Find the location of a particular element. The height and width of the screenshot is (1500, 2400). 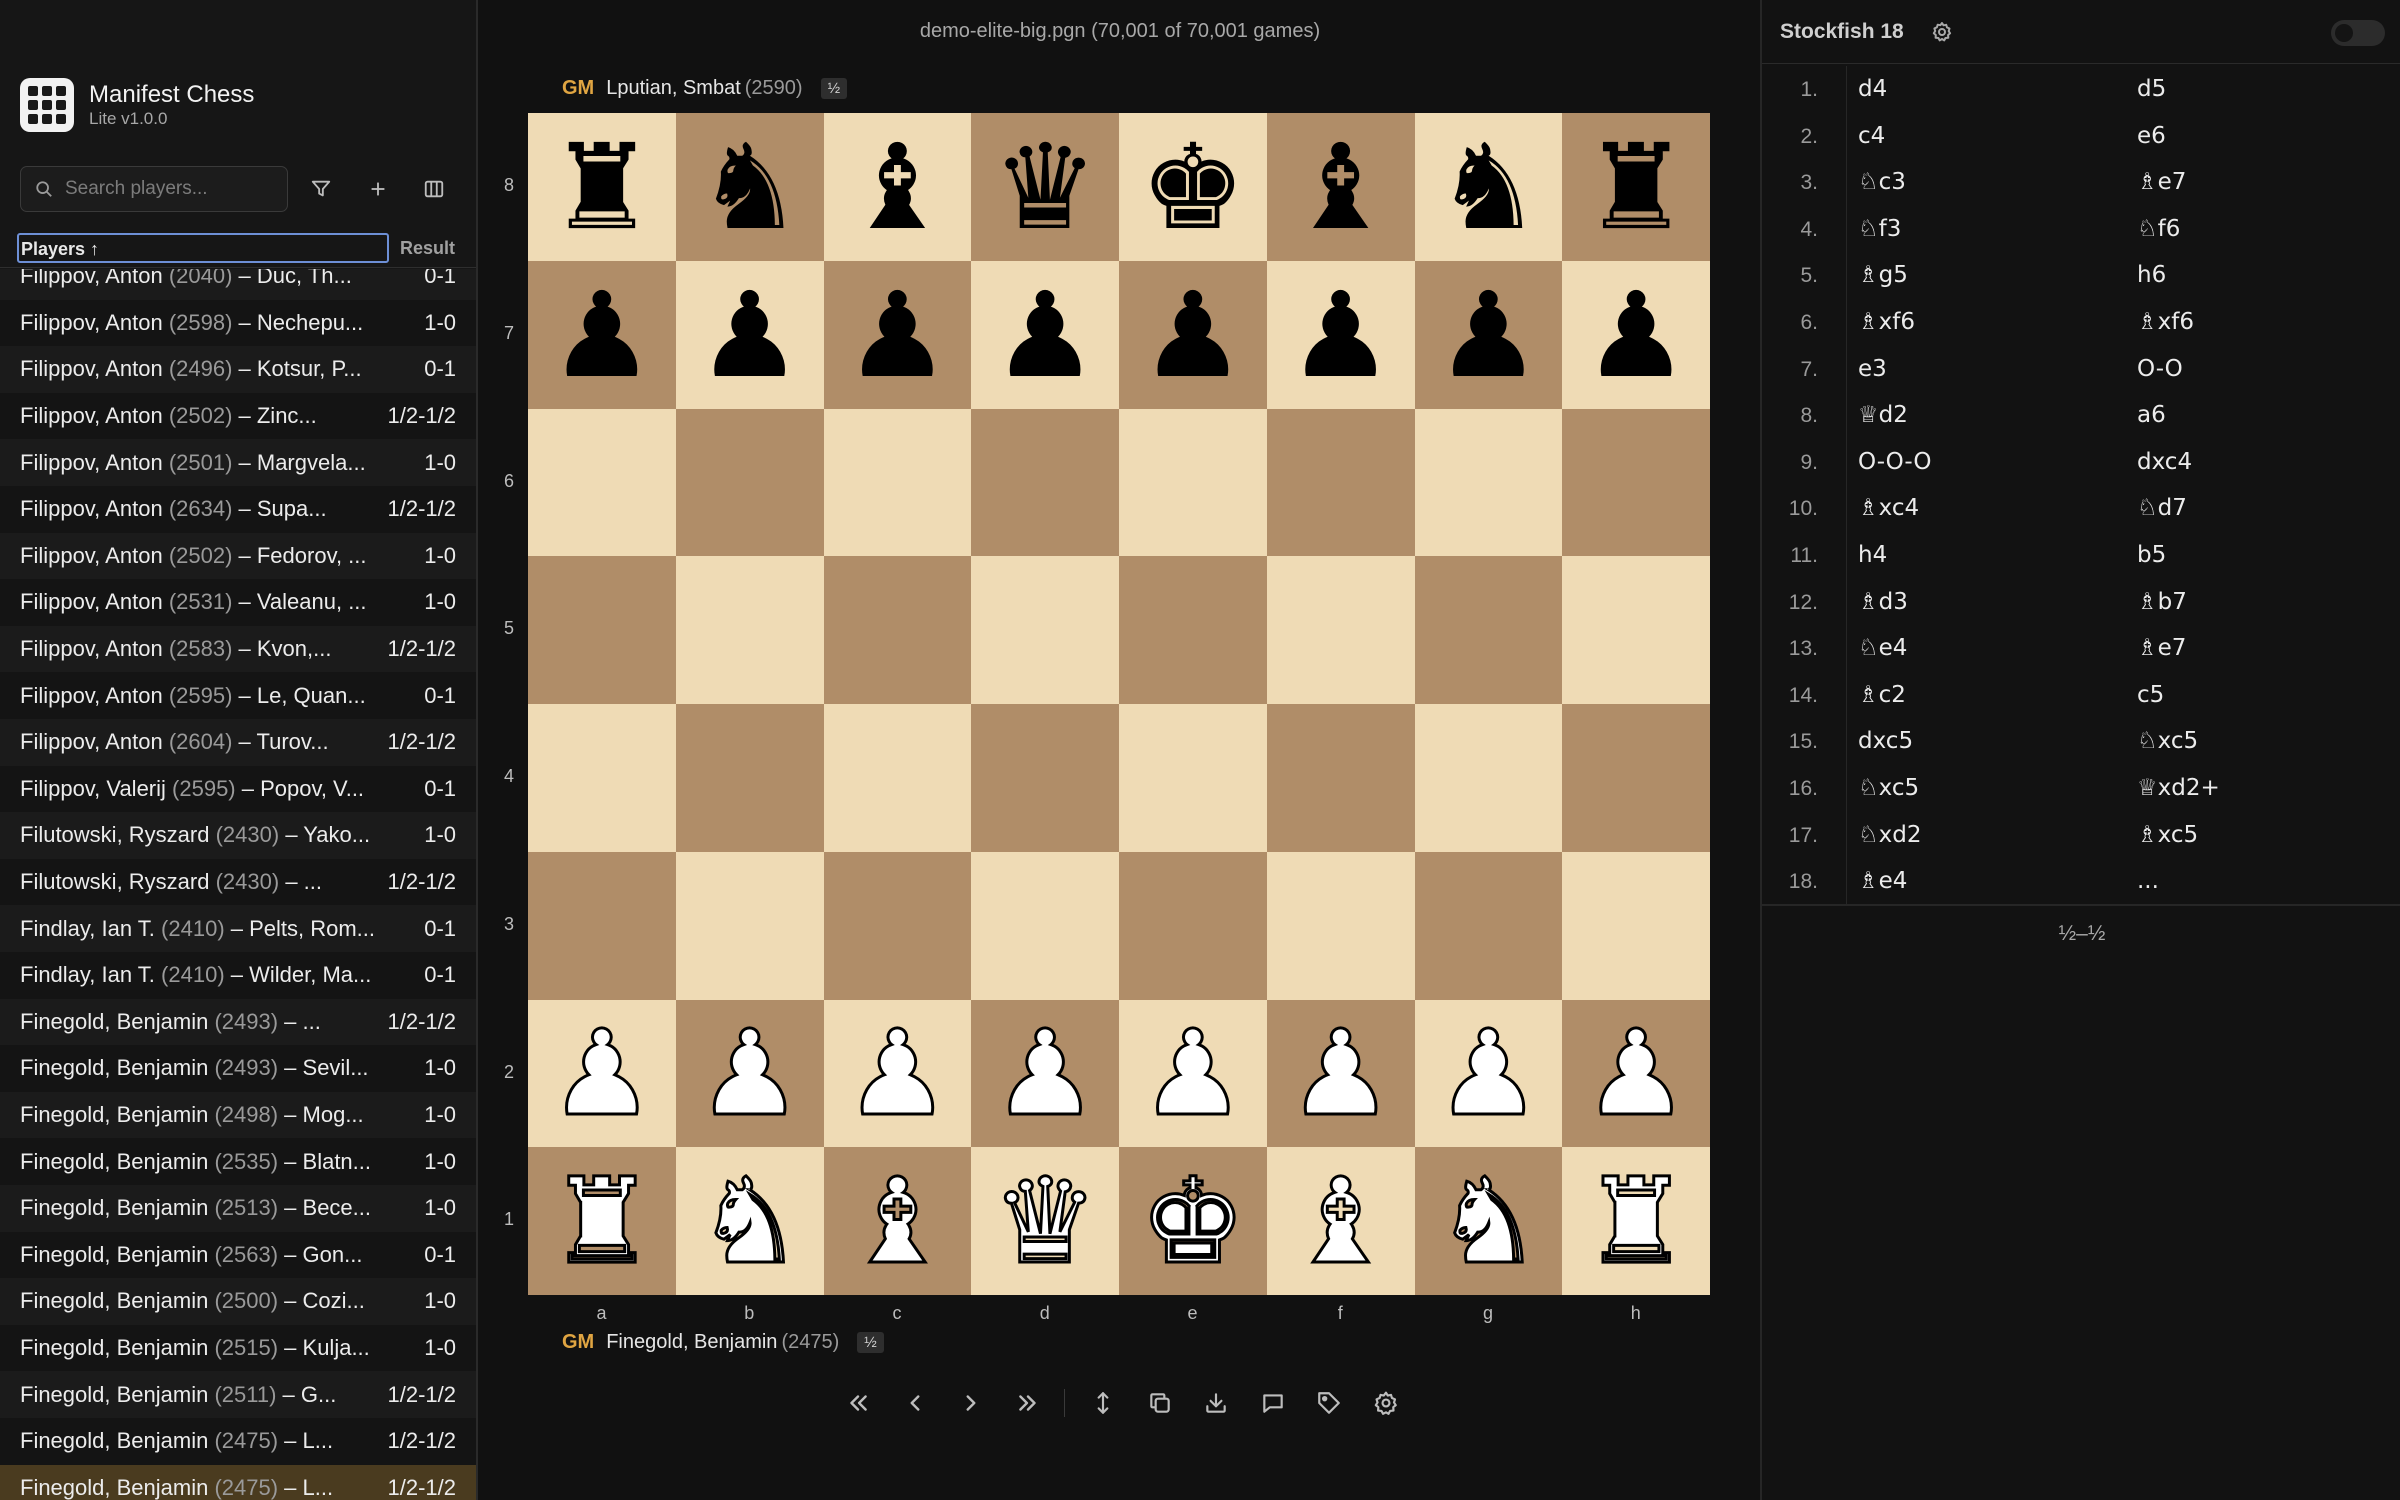

square-d1: ♛ is located at coordinates (1045, 1221).